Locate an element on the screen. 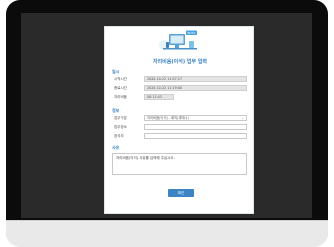 This screenshot has width=334, height=247. attendee-input is located at coordinates (195, 136).